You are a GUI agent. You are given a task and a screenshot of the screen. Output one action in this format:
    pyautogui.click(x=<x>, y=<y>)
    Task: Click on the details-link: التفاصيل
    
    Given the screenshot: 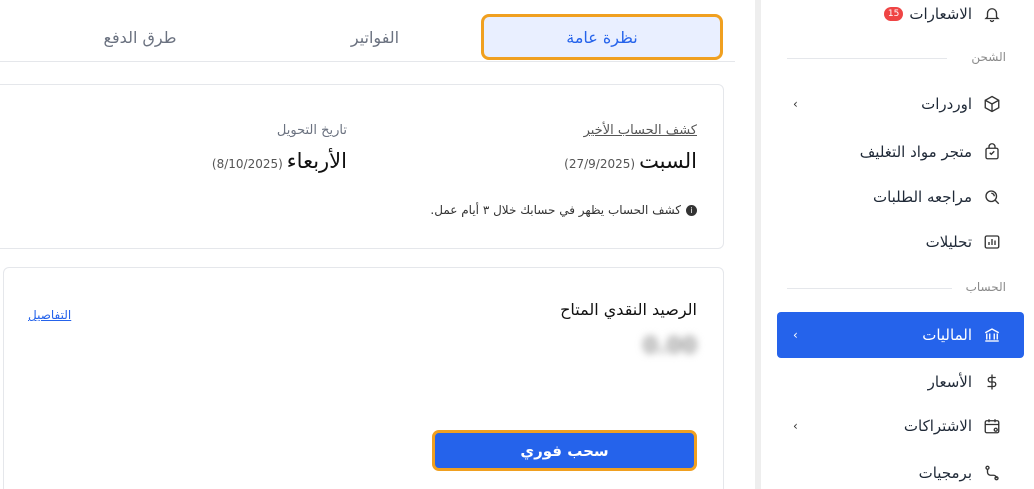 What is the action you would take?
    pyautogui.click(x=49, y=315)
    